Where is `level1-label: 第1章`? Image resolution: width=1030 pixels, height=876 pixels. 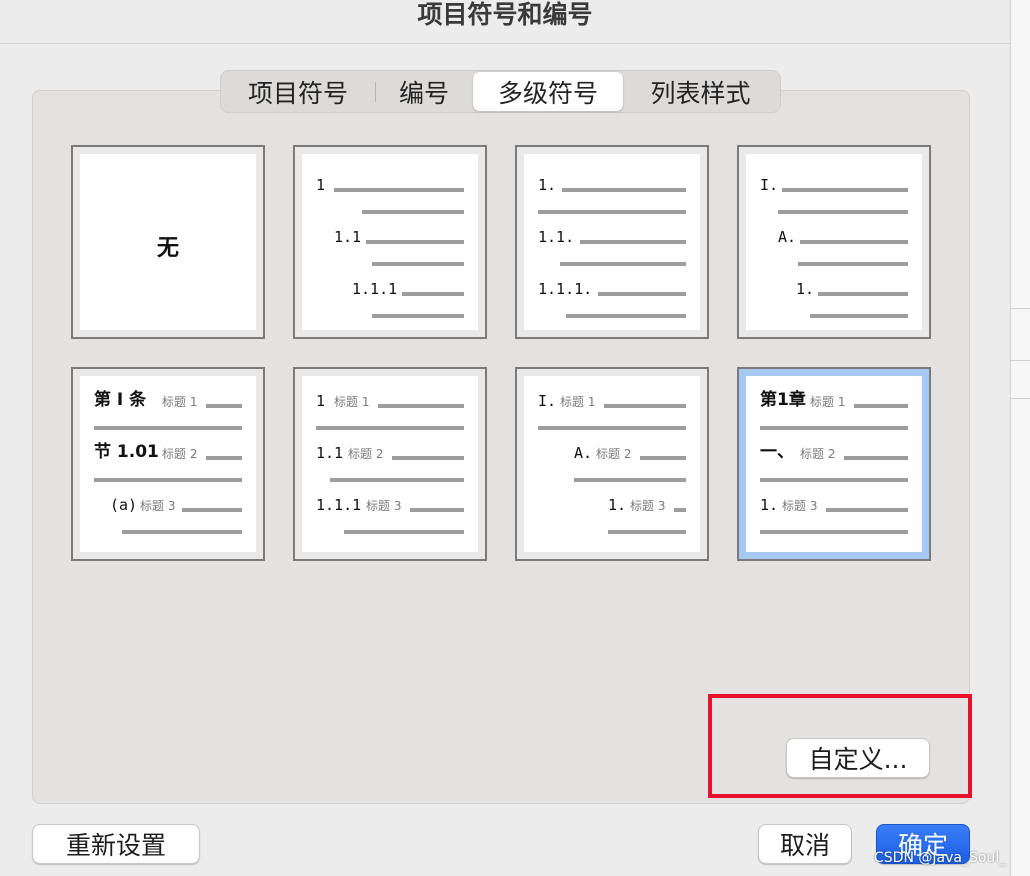 level1-label: 第1章 is located at coordinates (783, 400).